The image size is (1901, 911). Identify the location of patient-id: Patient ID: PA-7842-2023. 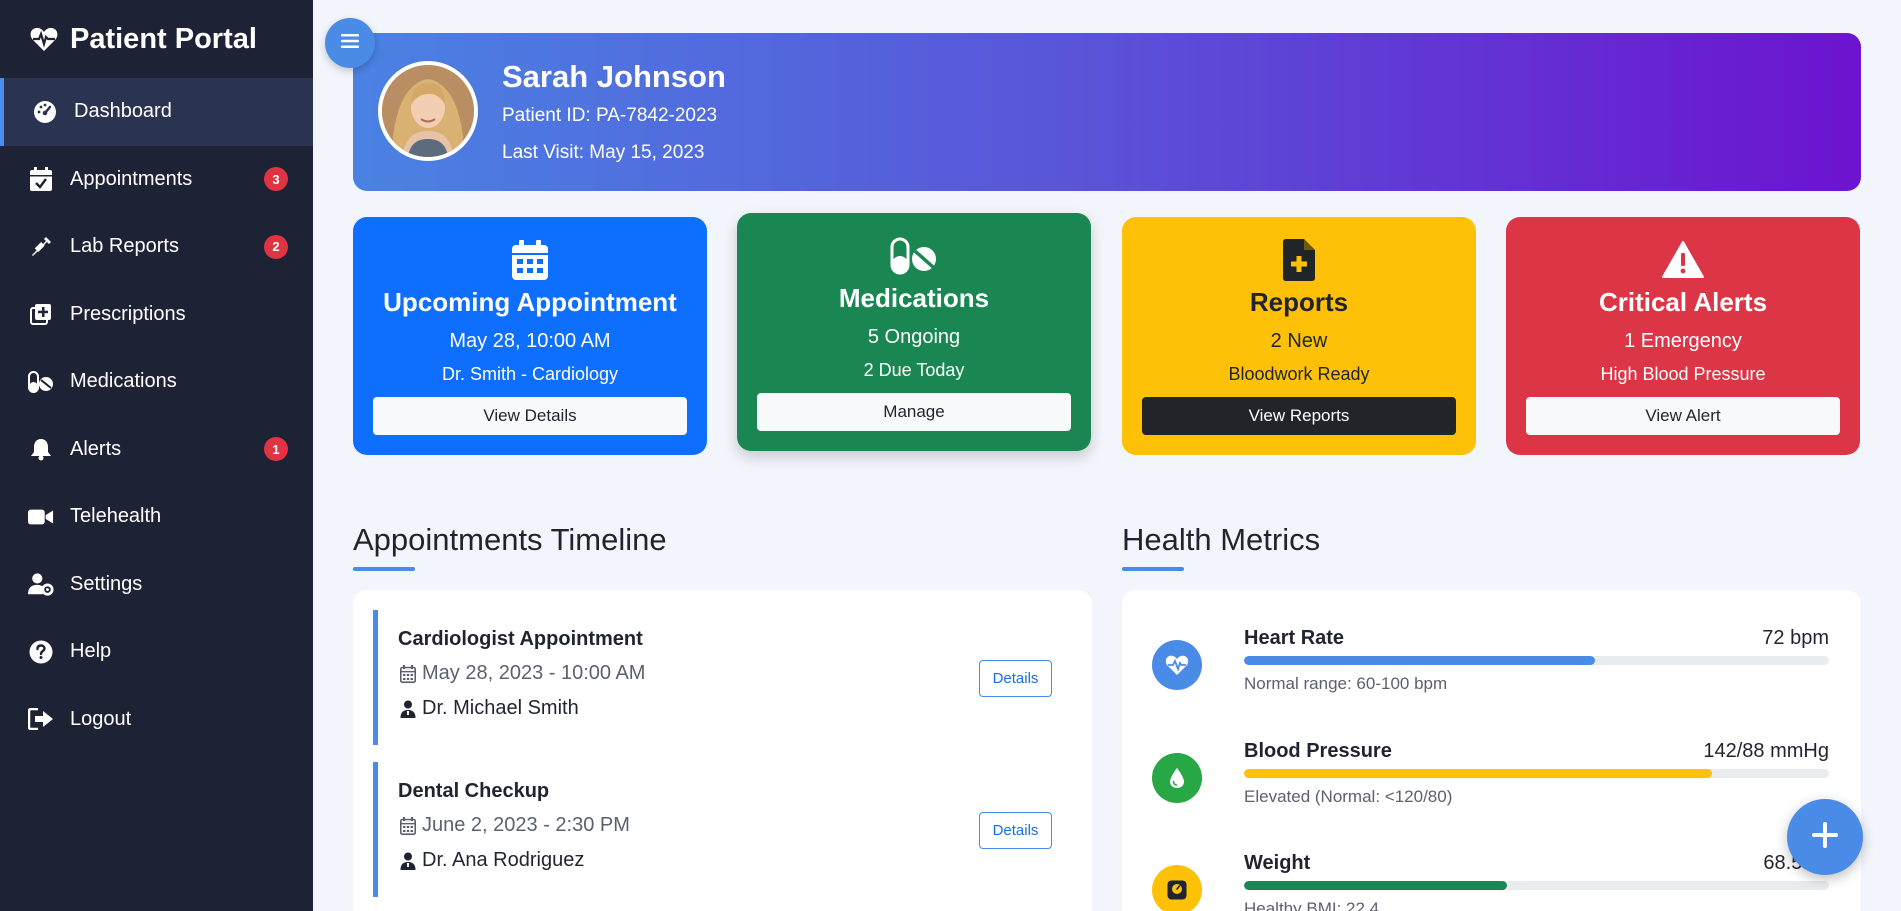
(610, 115).